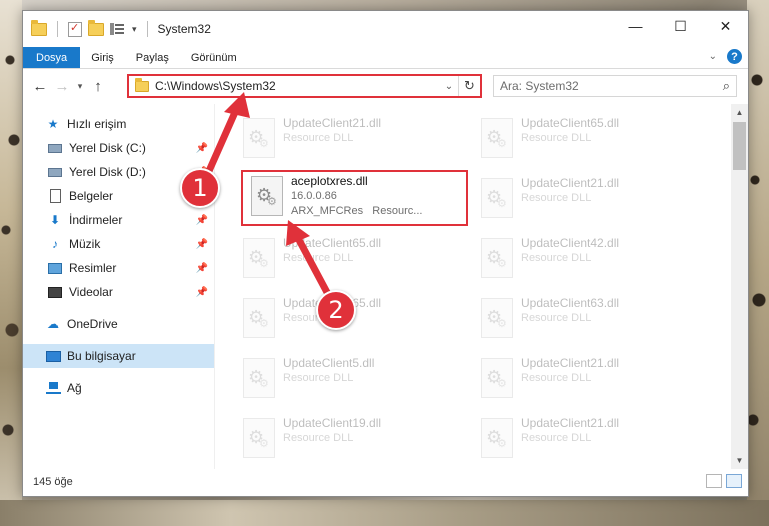 Image resolution: width=769 pixels, height=526 pixels. I want to click on file-item: UpdateClient63.dll Resource DLL, so click(585, 320).